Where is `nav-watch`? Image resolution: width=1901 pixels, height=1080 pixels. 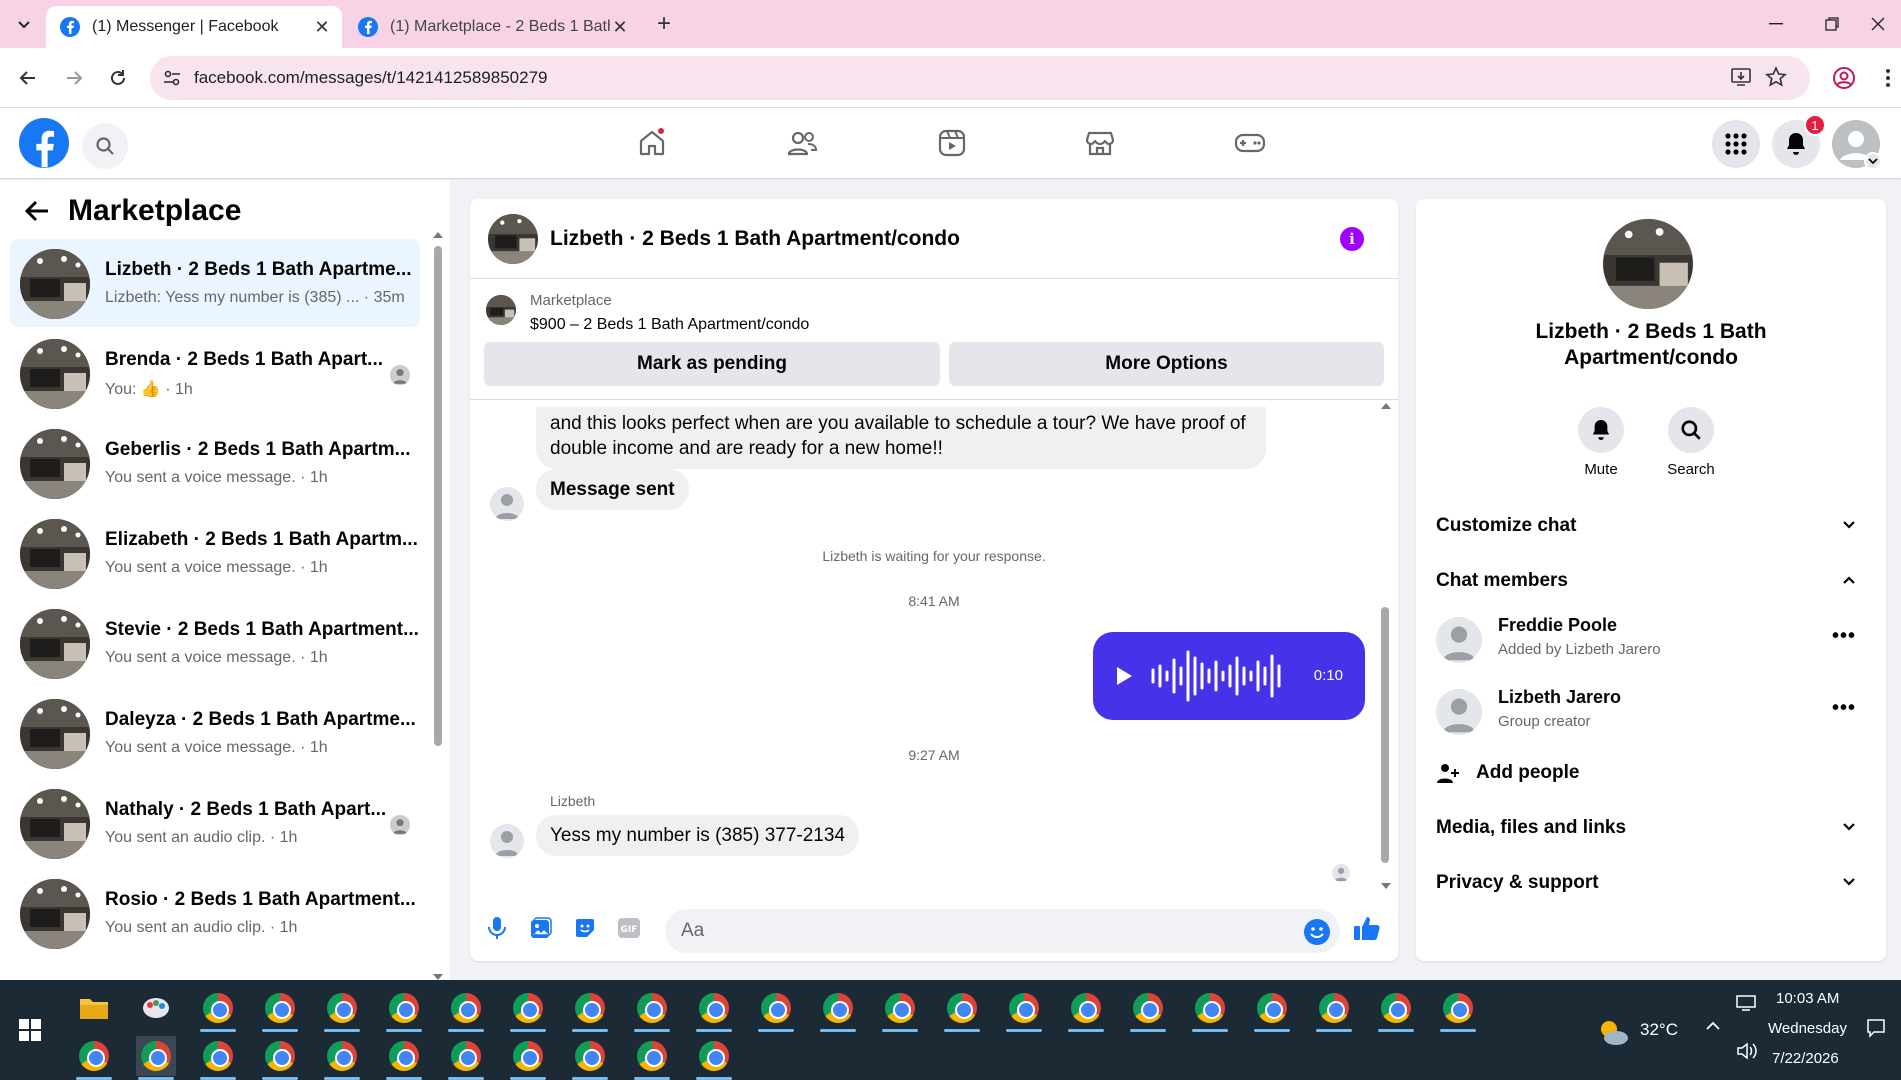
nav-watch is located at coordinates (952, 143).